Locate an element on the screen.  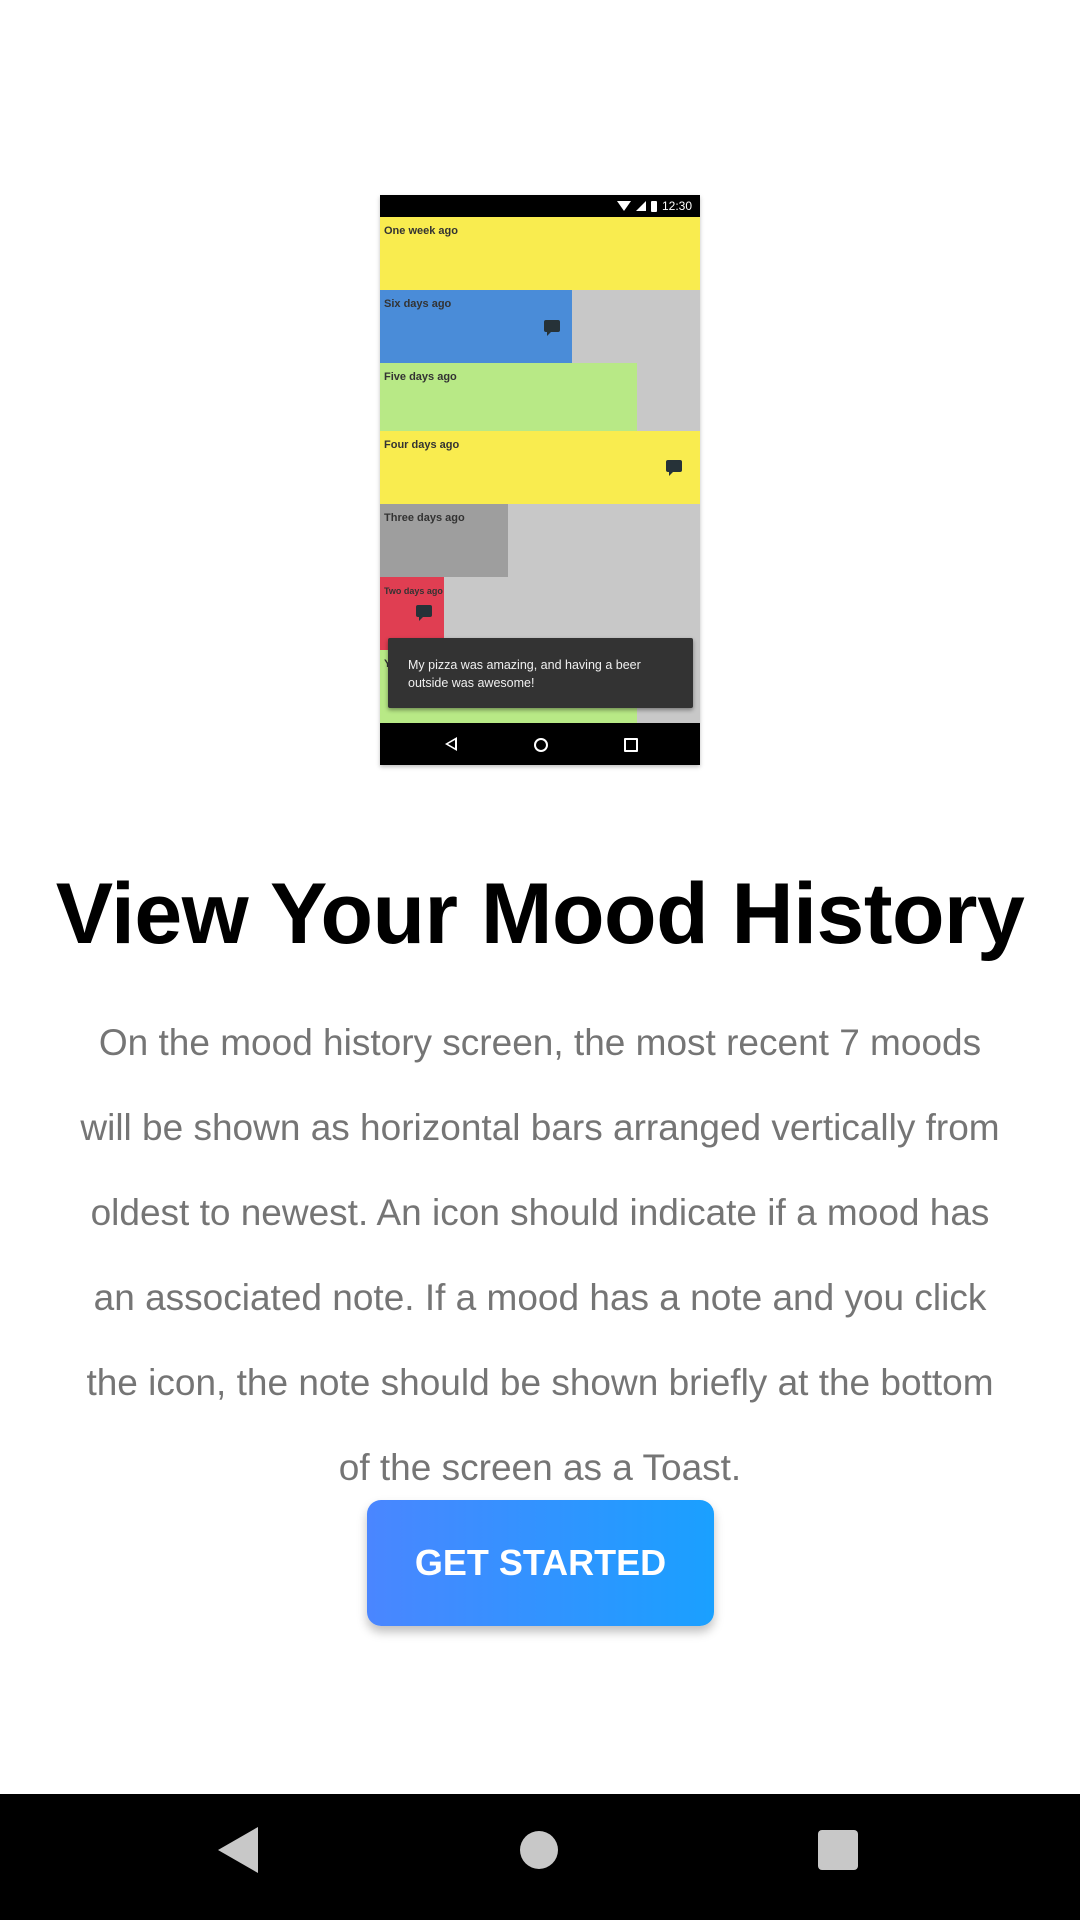
mockup-status-time: 12:30 is located at coordinates (676, 206).